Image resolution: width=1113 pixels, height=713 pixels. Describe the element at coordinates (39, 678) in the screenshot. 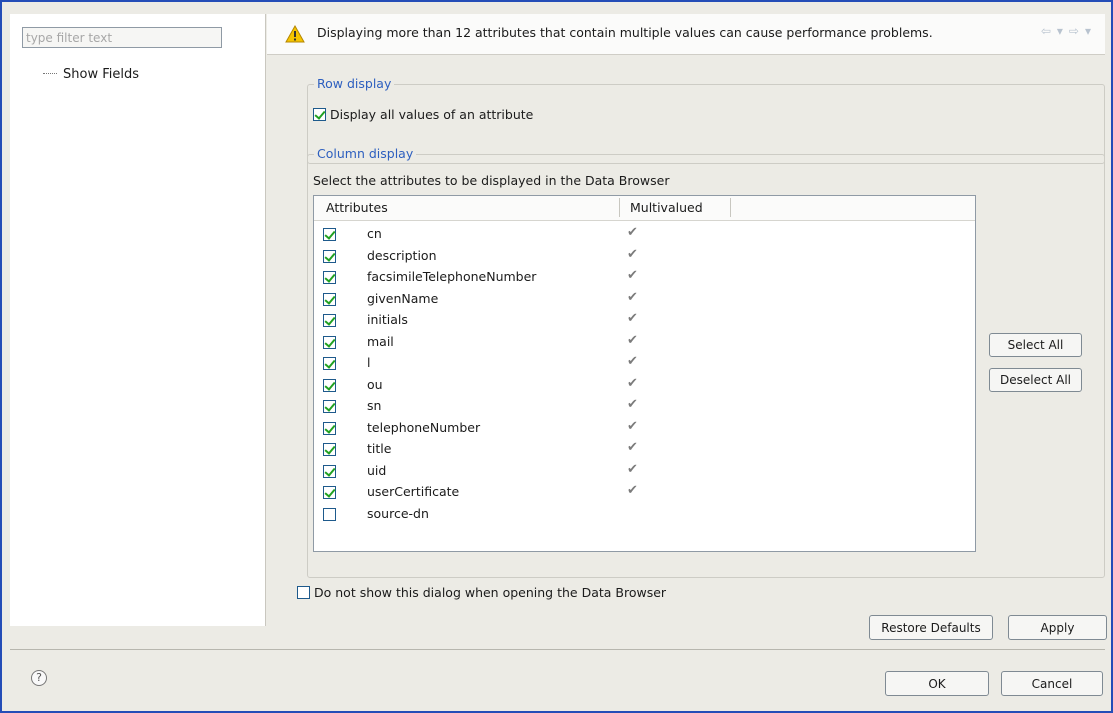

I see `help-icon: ?` at that location.